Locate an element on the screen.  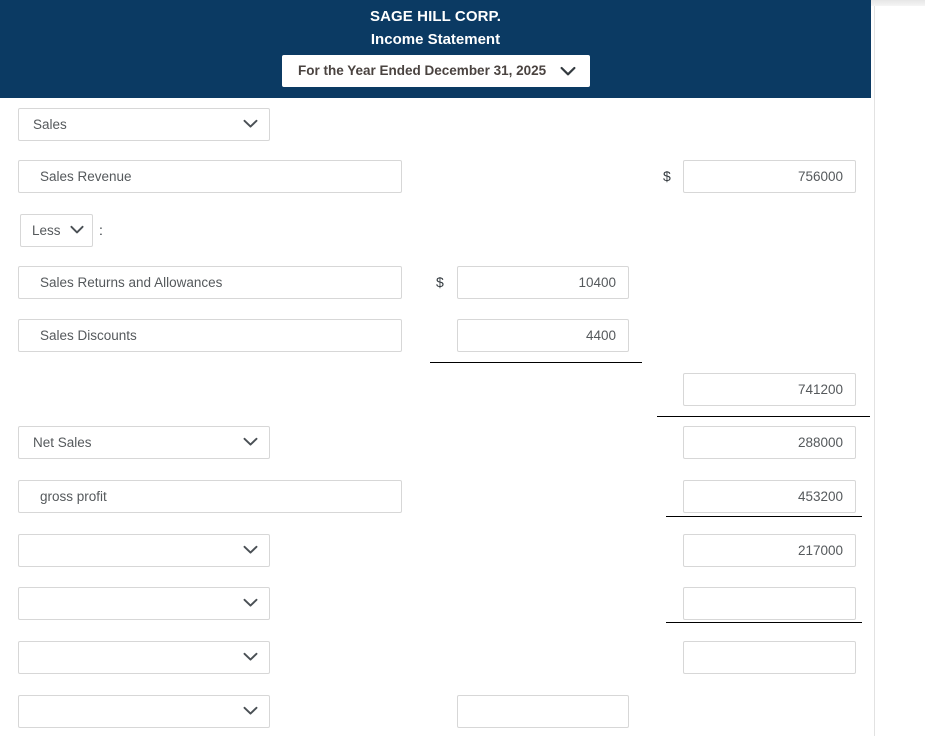
less-colon: : is located at coordinates (101, 230).